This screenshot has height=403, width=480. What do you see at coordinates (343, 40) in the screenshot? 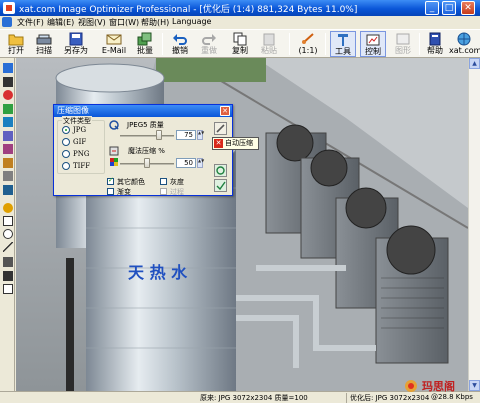
I see `tools-icon` at bounding box center [343, 40].